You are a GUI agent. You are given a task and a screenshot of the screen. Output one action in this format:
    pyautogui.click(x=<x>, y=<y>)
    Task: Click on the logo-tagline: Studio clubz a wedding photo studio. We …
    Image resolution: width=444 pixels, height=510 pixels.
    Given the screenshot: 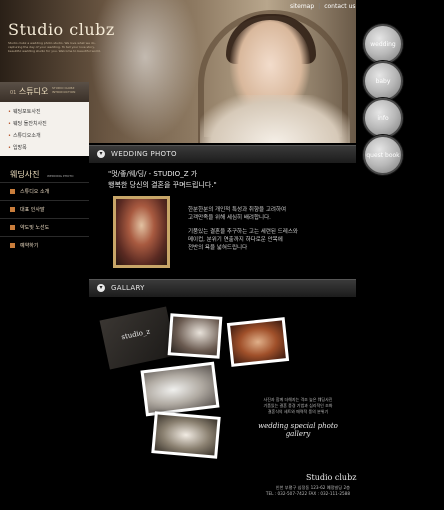 What is the action you would take?
    pyautogui.click(x=54, y=47)
    